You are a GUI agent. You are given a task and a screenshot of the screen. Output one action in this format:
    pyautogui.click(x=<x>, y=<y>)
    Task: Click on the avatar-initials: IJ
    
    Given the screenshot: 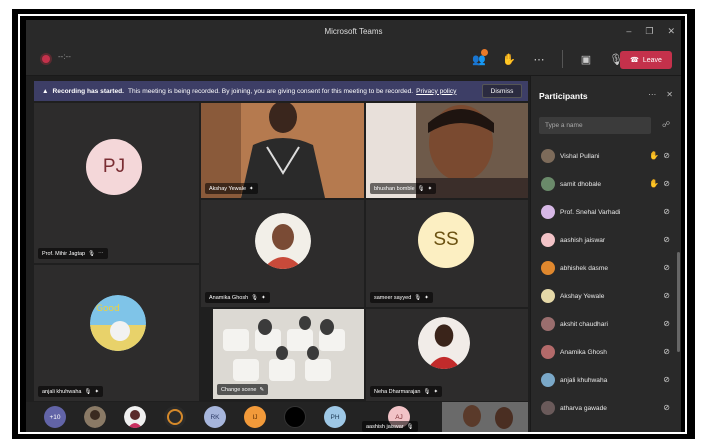 What is the action you would take?
    pyautogui.click(x=255, y=417)
    